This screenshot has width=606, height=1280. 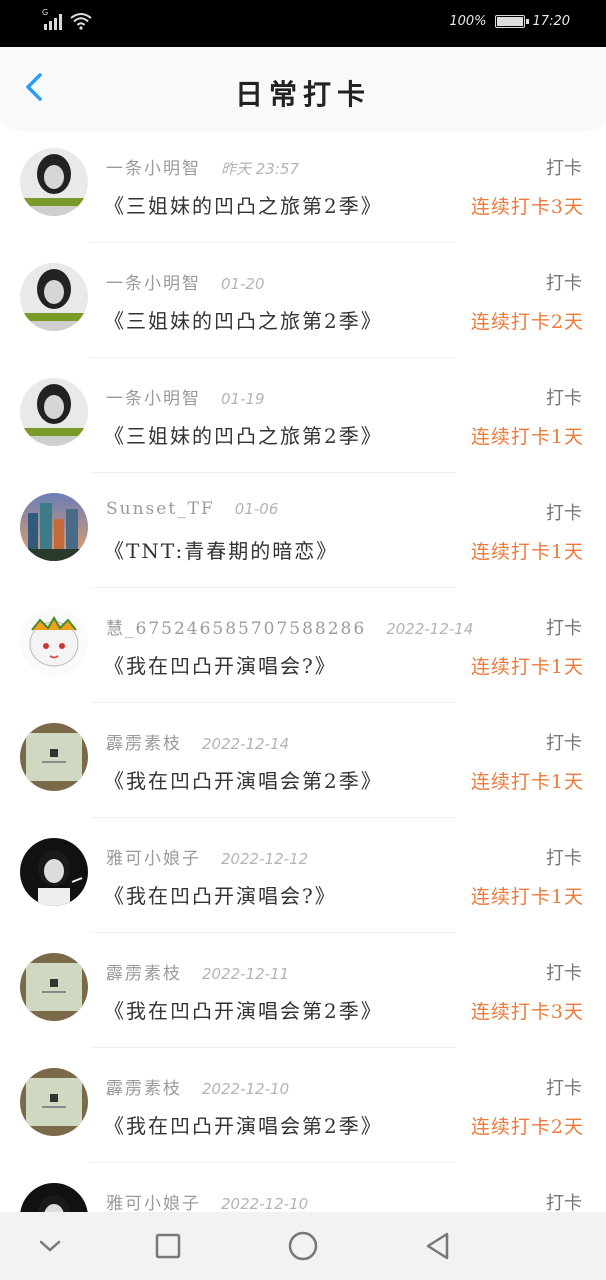 I want to click on timestamp: 01-20, so click(x=243, y=284).